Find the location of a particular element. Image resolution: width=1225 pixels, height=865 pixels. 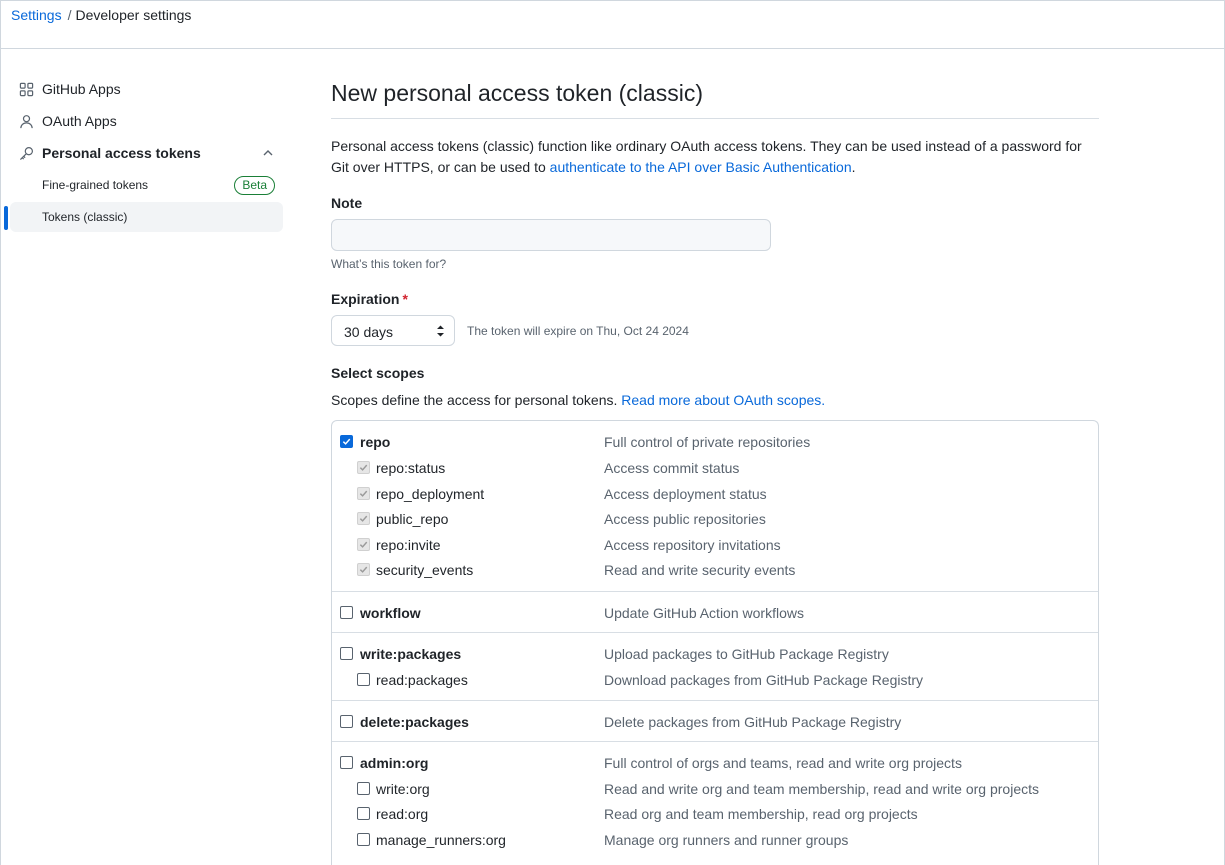

scope-name: workflow is located at coordinates (390, 613).